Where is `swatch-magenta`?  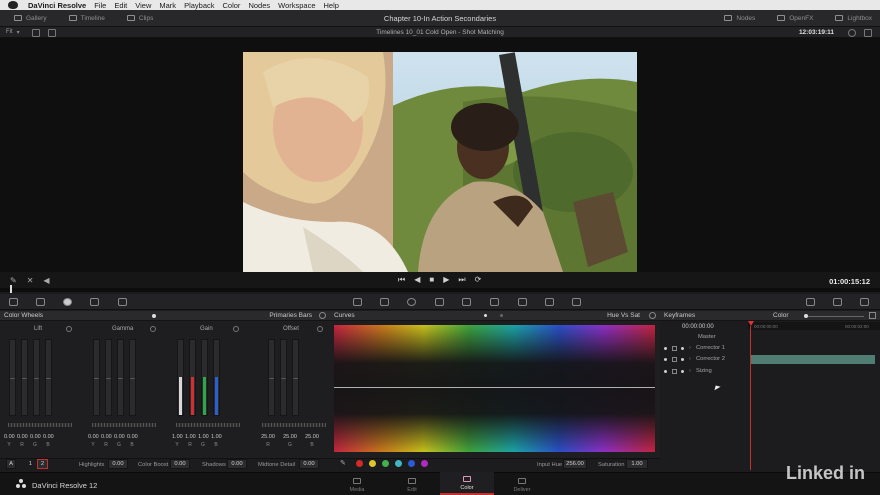
swatch-magenta is located at coordinates (424, 463).